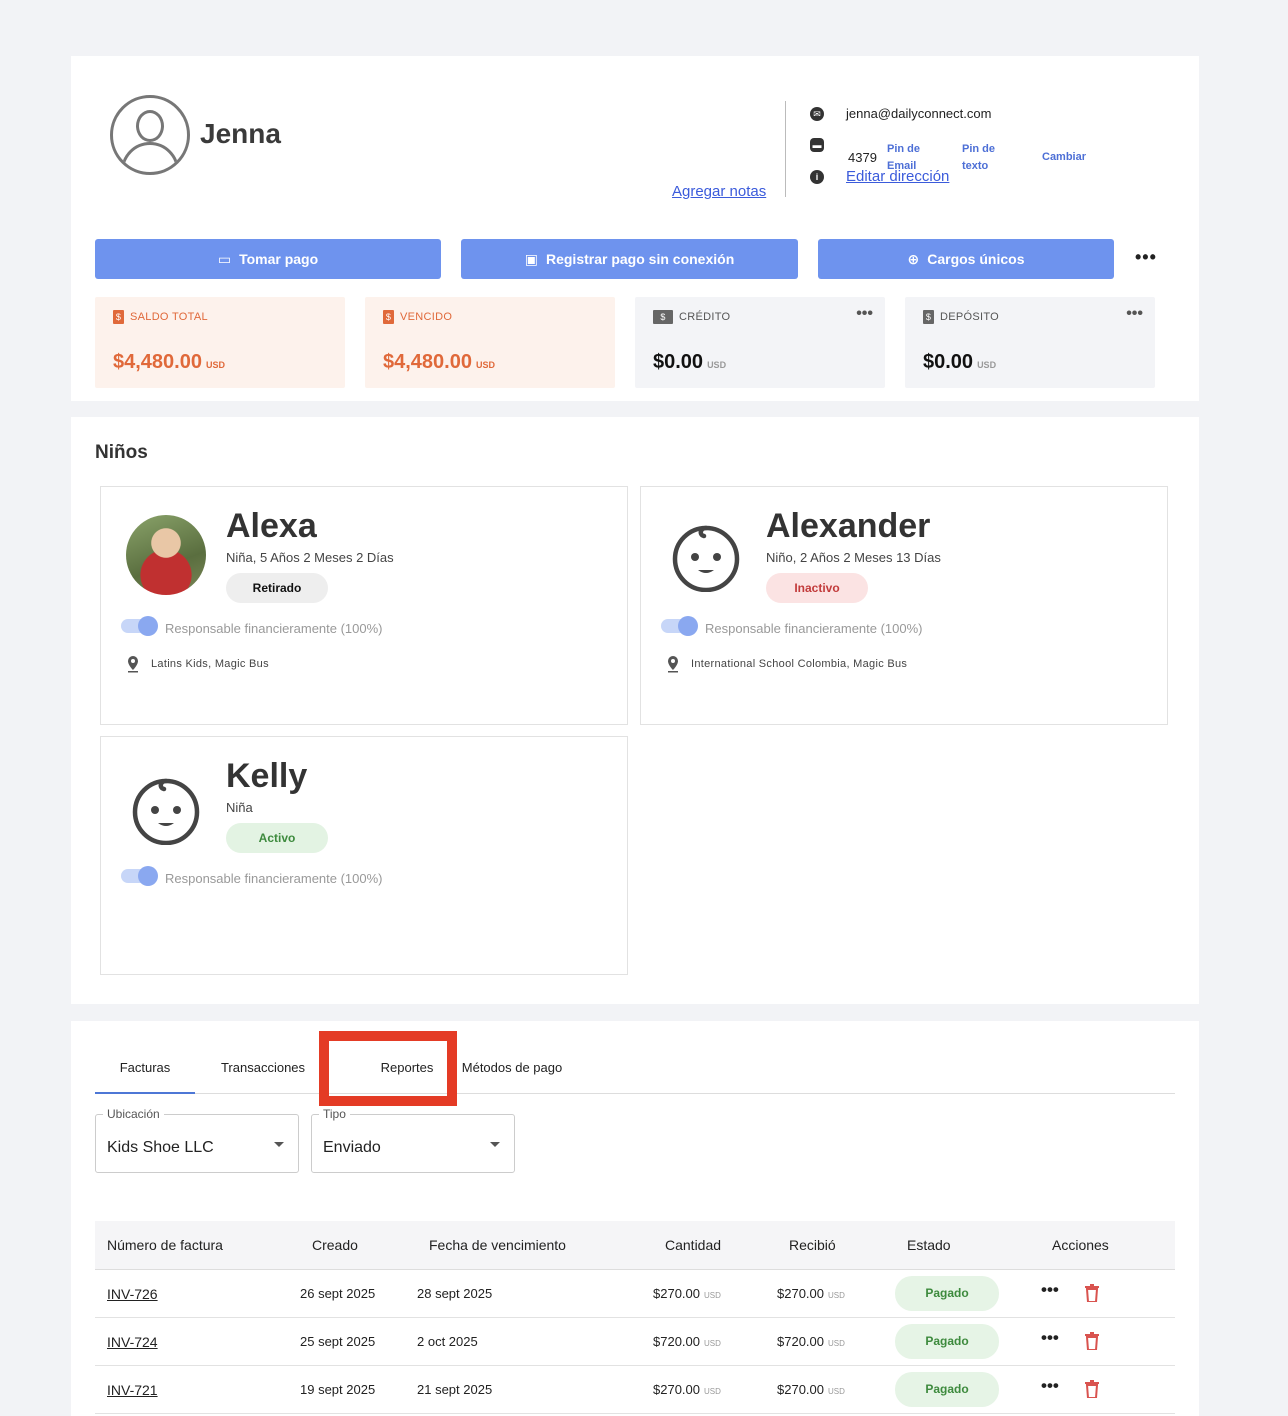 Image resolution: width=1288 pixels, height=1416 pixels. What do you see at coordinates (427, 362) in the screenshot?
I see `overdue-value: $4,480.00` at bounding box center [427, 362].